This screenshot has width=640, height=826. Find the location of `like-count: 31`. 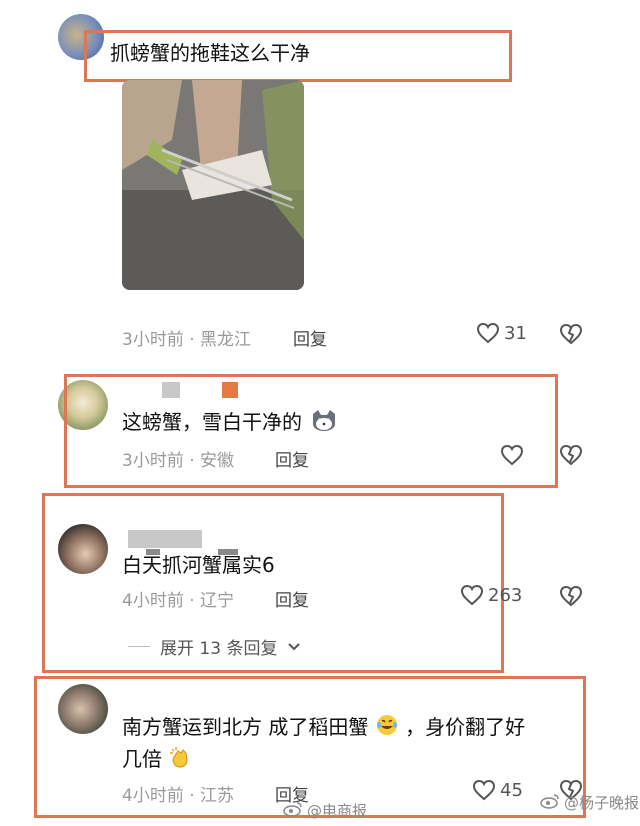

like-count: 31 is located at coordinates (515, 333).